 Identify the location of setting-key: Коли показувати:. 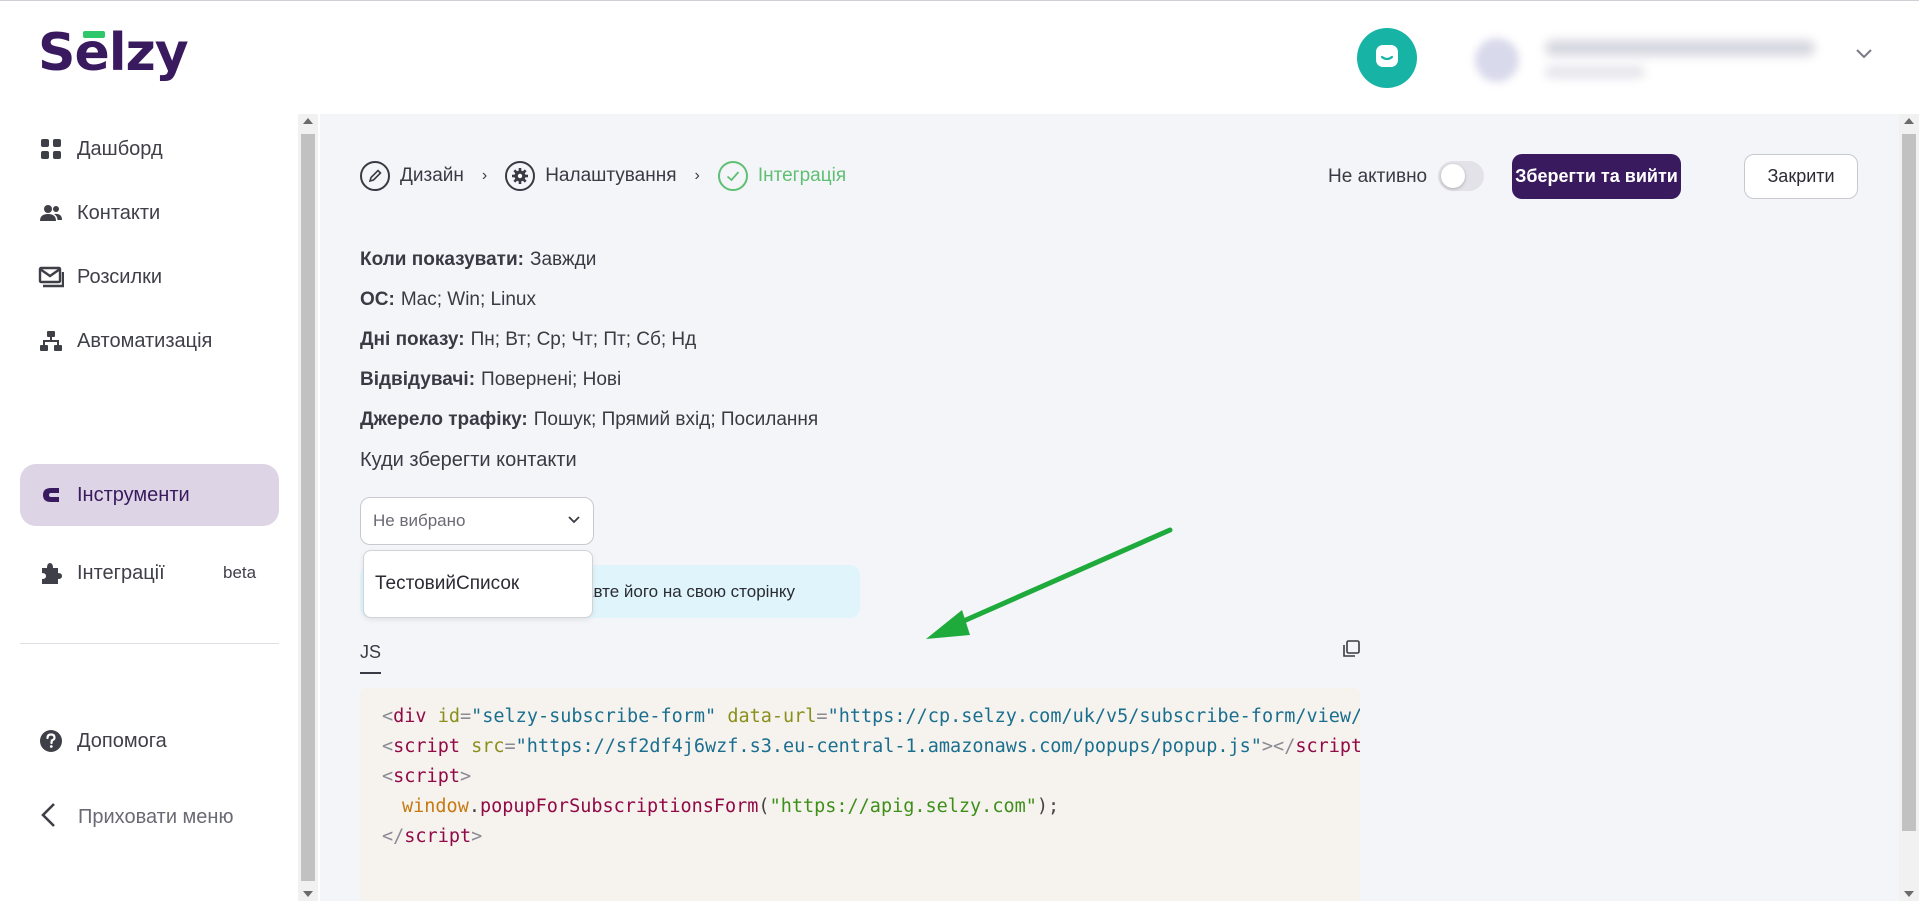
(442, 259).